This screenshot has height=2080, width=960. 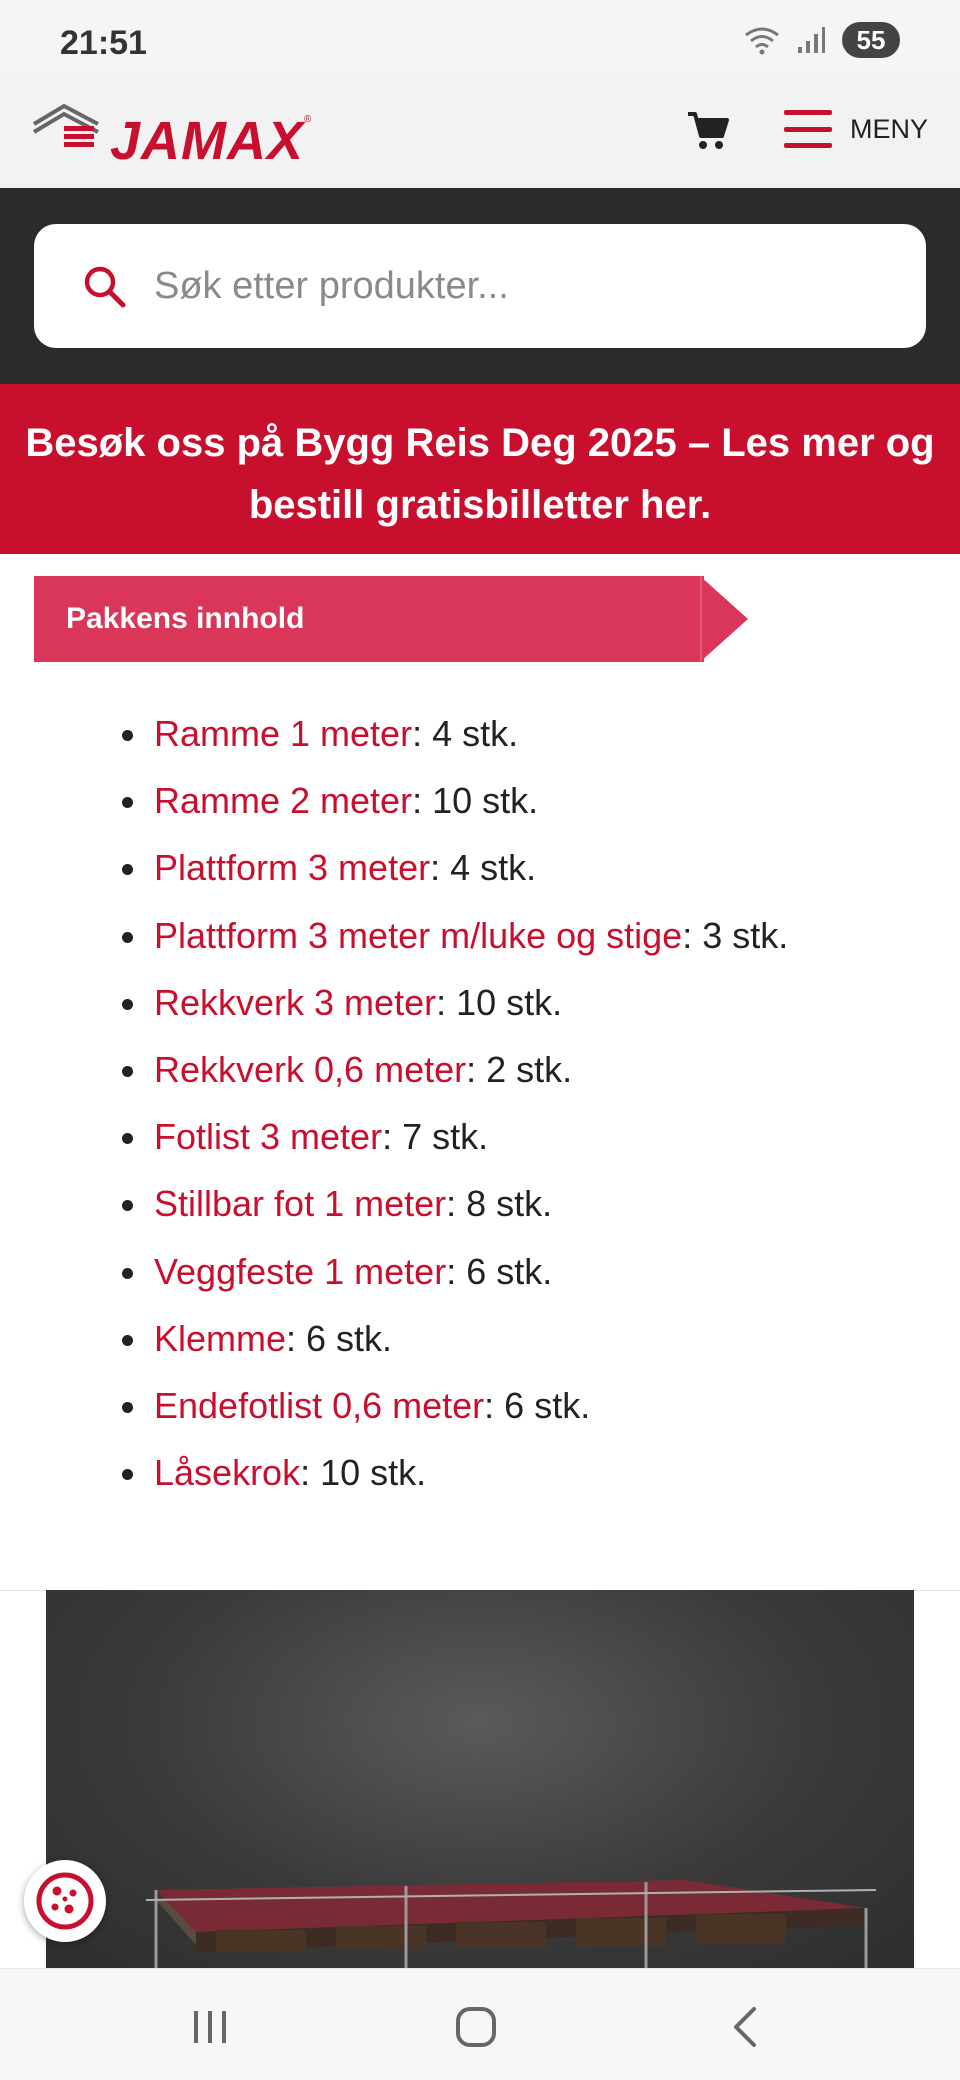 What do you see at coordinates (310, 1069) in the screenshot?
I see `product-link: Rekkverk 0,6 meter` at bounding box center [310, 1069].